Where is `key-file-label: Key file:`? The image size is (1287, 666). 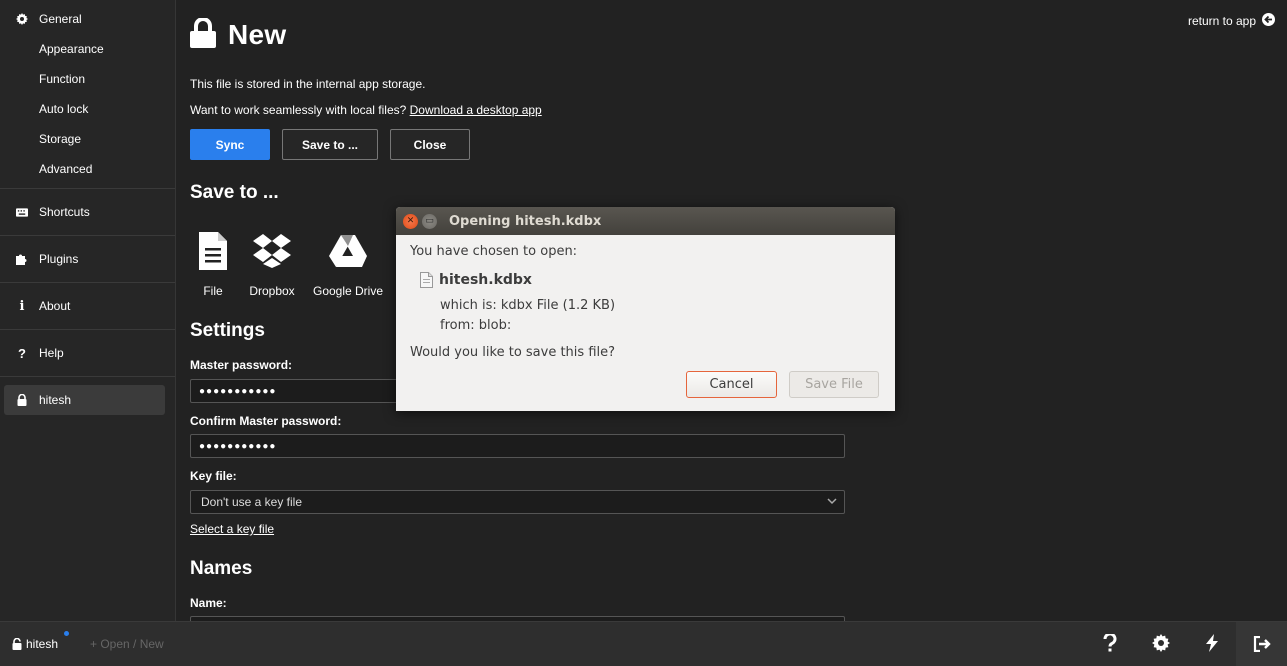 key-file-label: Key file: is located at coordinates (213, 476).